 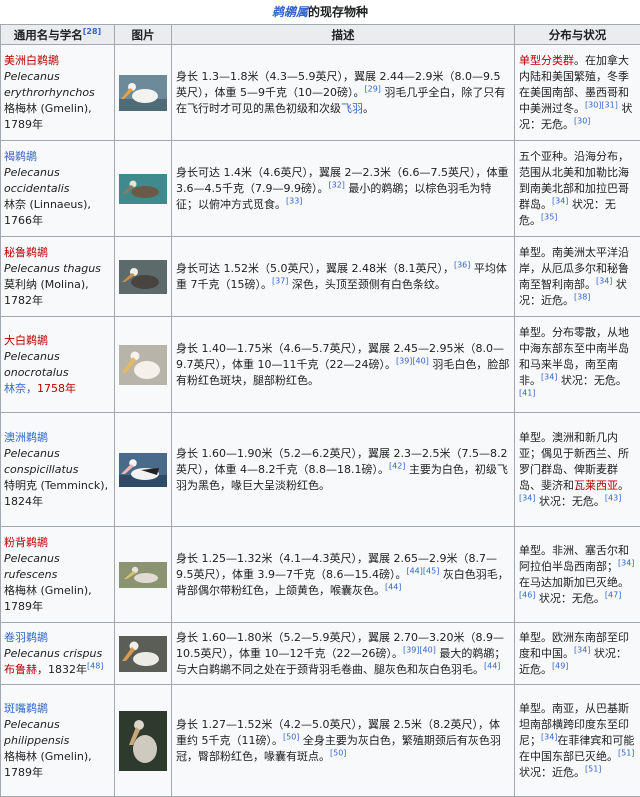 What do you see at coordinates (26, 340) in the screenshot?
I see `common-name-link: 大白鹈鹕` at bounding box center [26, 340].